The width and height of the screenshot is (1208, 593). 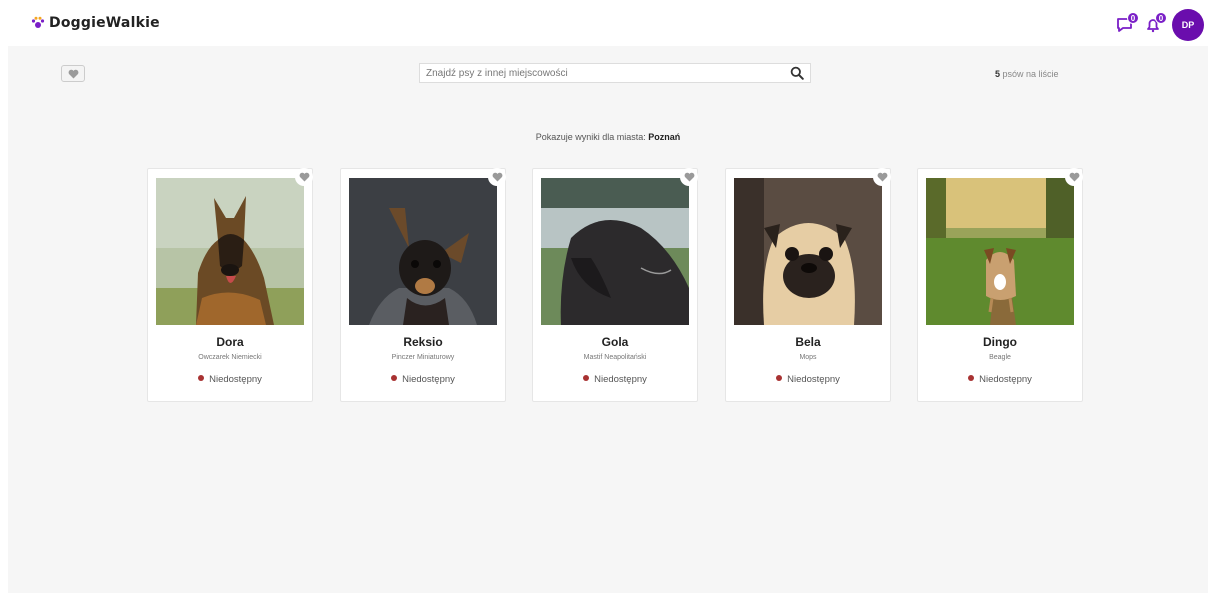 I want to click on dog-card: Dingo Beagle Niedostępny, so click(x=1000, y=285).